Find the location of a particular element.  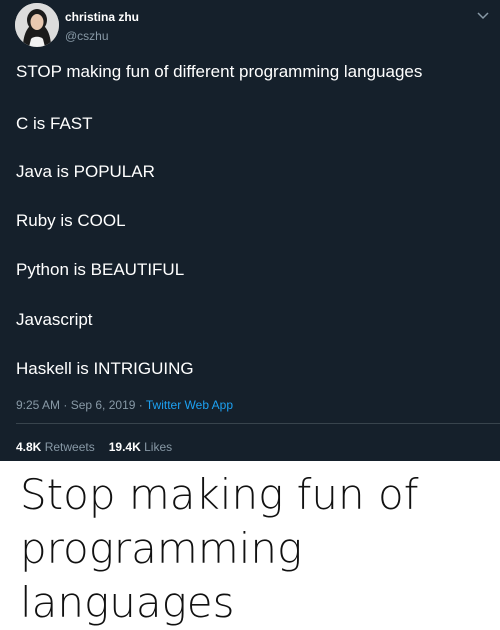

tweet-timestamp: 9:25 AM · Sep 6, 2019 · Twitter Web App is located at coordinates (124, 405).